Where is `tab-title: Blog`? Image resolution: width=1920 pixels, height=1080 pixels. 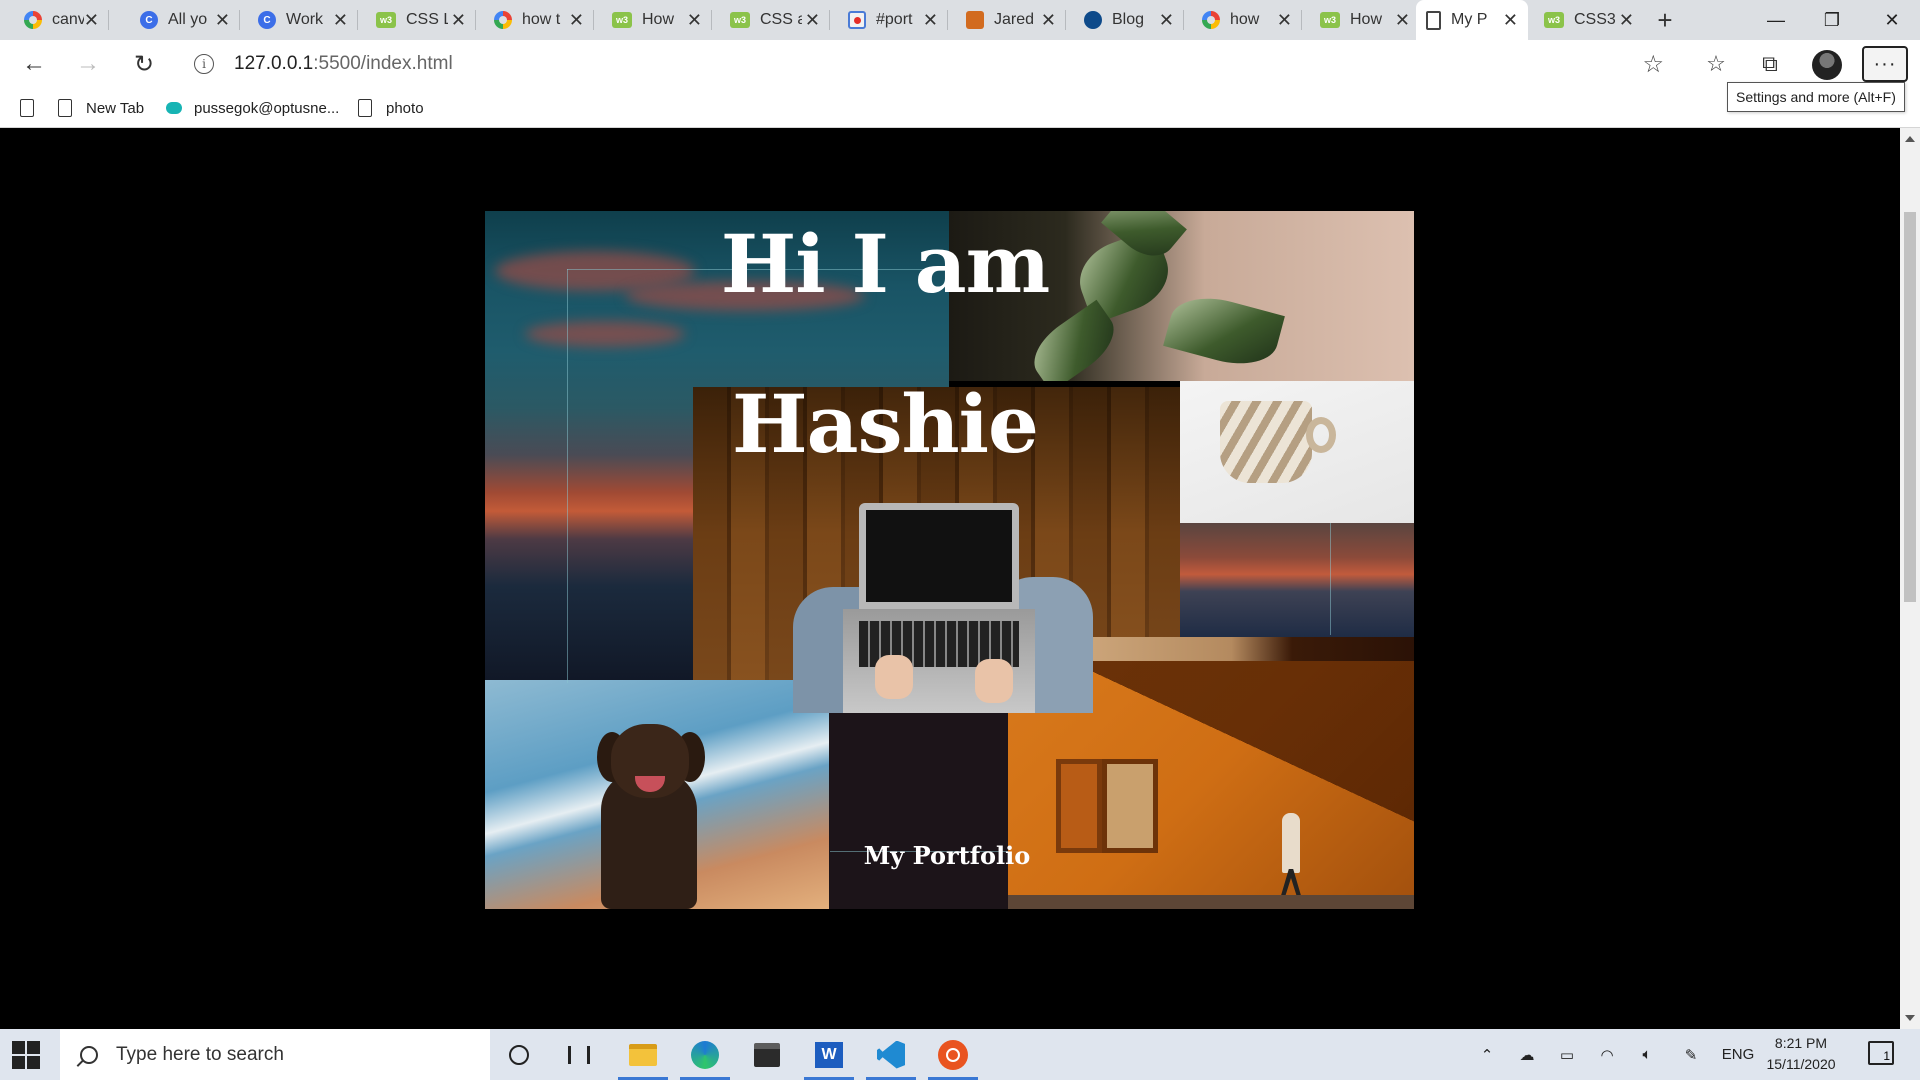 tab-title: Blog is located at coordinates (1128, 19).